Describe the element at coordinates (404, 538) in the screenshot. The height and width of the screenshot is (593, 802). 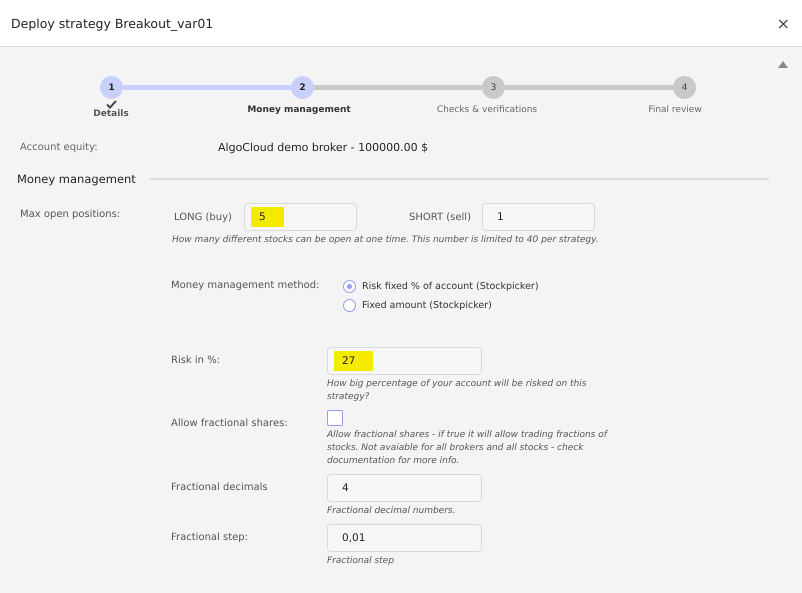
I see `input-field: 0,01` at that location.